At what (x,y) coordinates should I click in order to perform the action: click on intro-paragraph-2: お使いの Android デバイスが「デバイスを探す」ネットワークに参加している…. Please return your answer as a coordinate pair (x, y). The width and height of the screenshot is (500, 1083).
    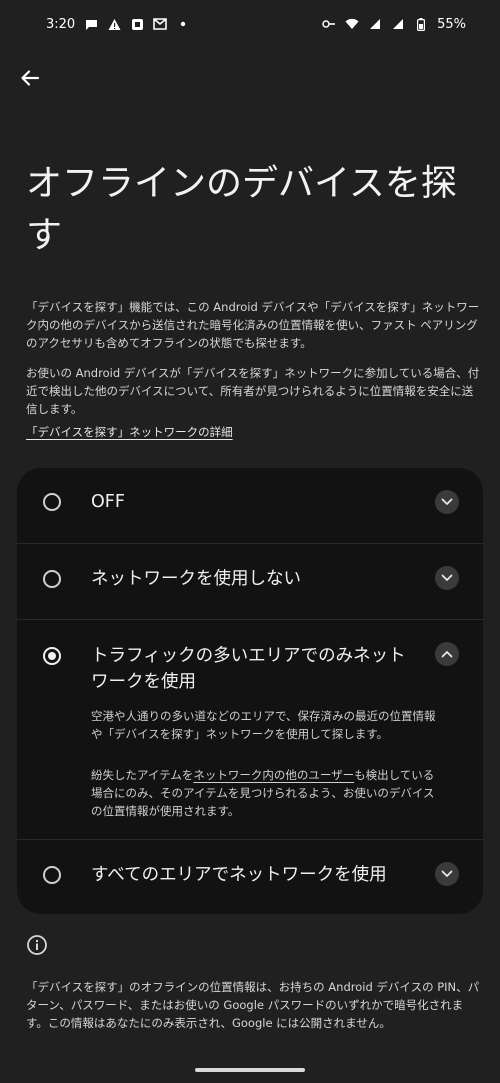
    Looking at the image, I should click on (253, 391).